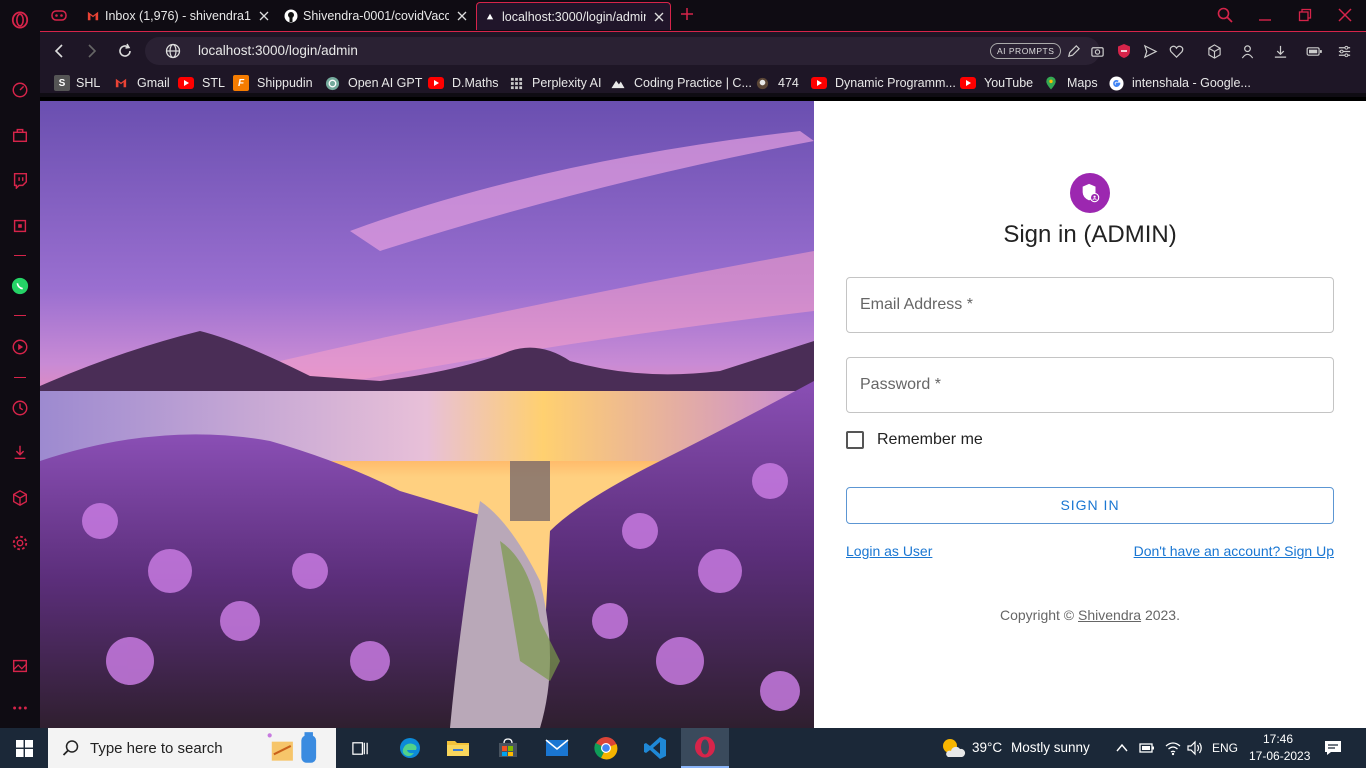  What do you see at coordinates (273, 83) in the screenshot?
I see `bookmark-item: F Shippudin` at bounding box center [273, 83].